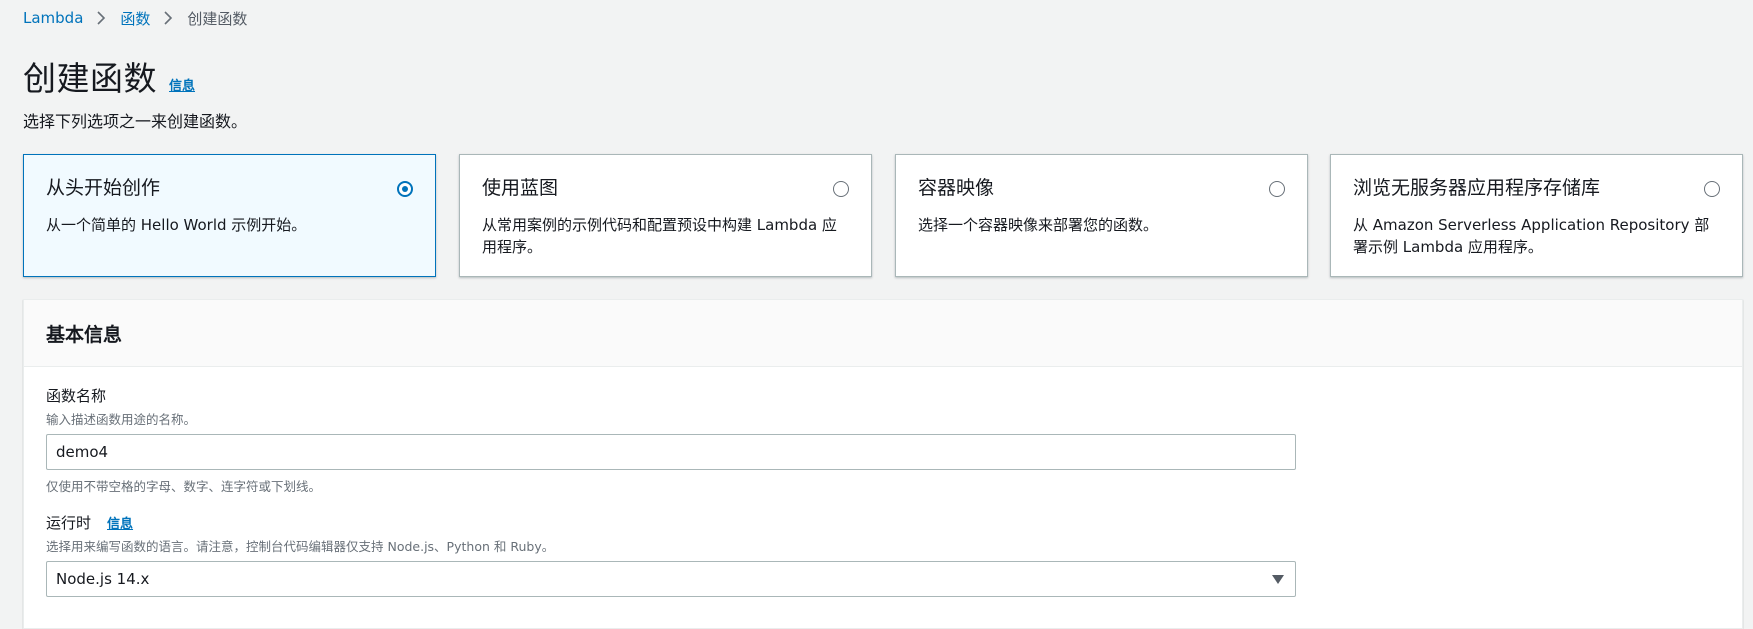 Image resolution: width=1753 pixels, height=629 pixels. I want to click on option-title: 容器映像, so click(956, 188).